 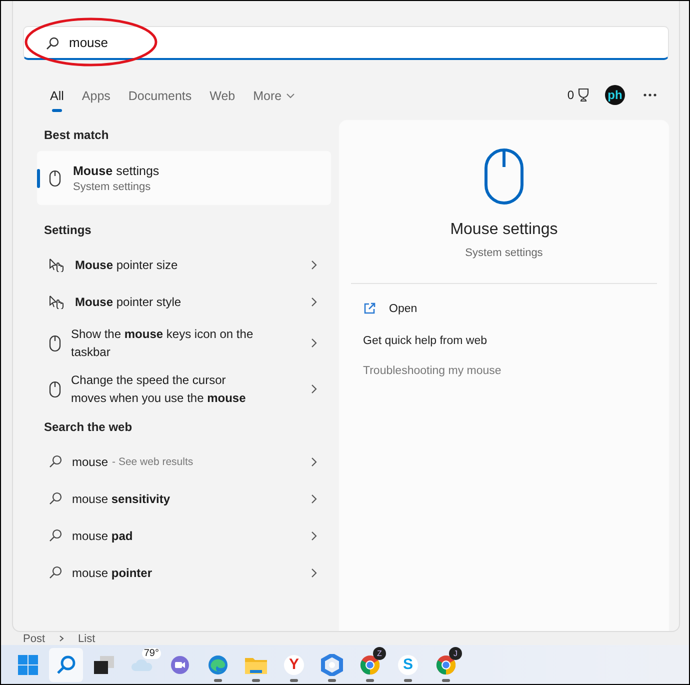 I want to click on search-field: mouse, so click(x=346, y=43).